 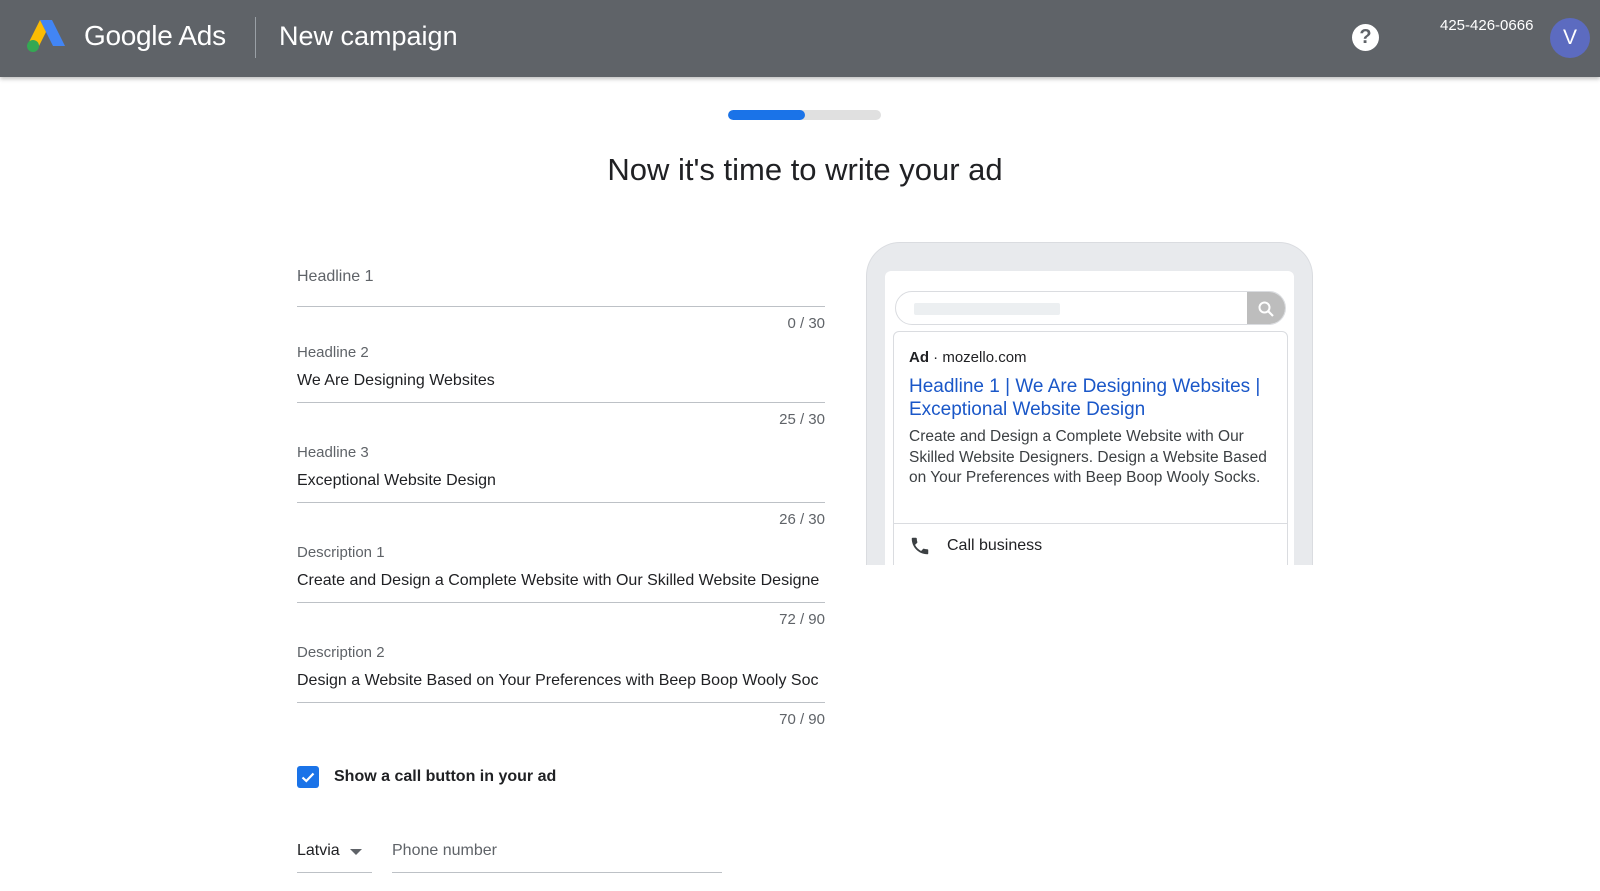 What do you see at coordinates (334, 872) in the screenshot?
I see `country-underline` at bounding box center [334, 872].